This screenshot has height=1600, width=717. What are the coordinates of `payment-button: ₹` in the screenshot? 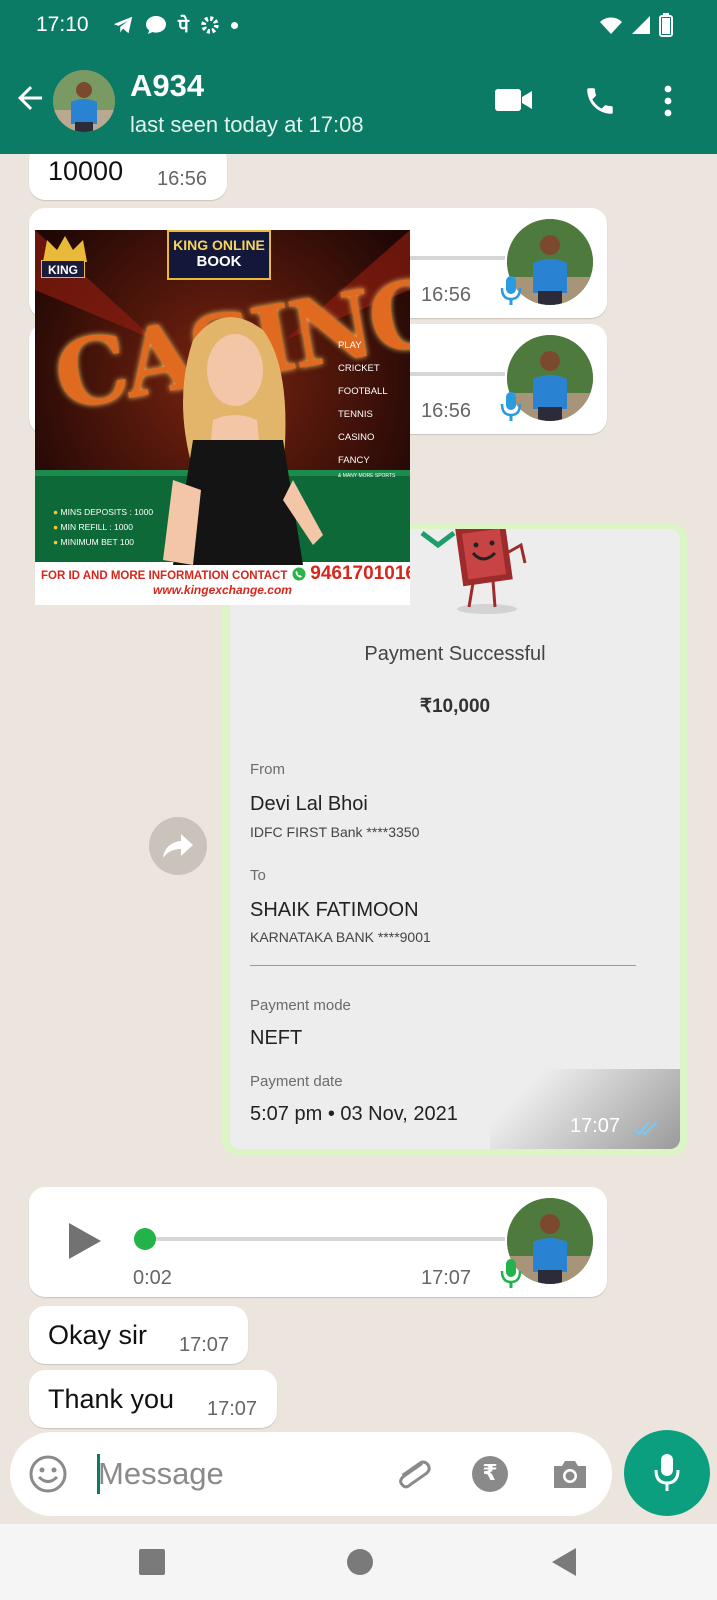 It's located at (490, 1474).